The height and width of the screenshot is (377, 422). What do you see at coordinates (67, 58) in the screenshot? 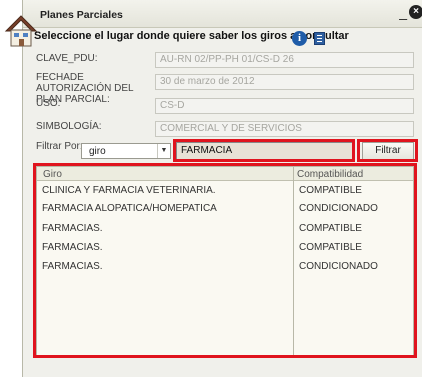
I see `clave-pdu-label: CLAVE_PDU:` at bounding box center [67, 58].